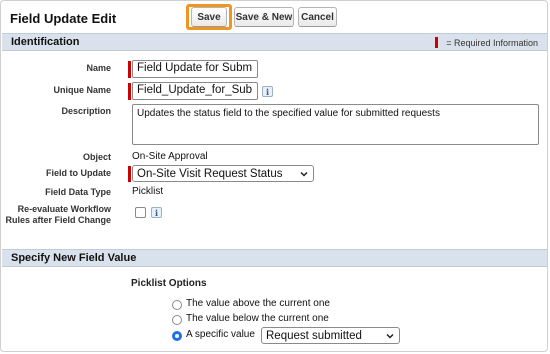 This screenshot has height=354, width=550. Describe the element at coordinates (96, 157) in the screenshot. I see `object-label: Object` at that location.